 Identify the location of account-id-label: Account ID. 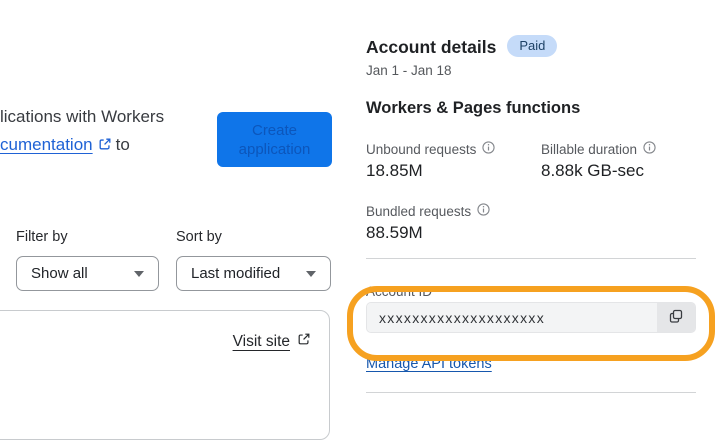
(399, 291).